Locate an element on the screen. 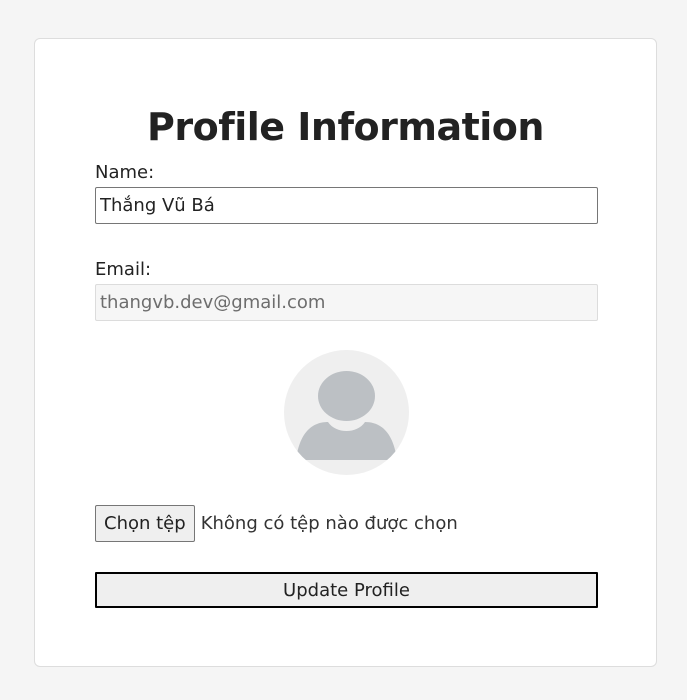 This screenshot has height=700, width=687. user-silhouette-icon is located at coordinates (346, 415).